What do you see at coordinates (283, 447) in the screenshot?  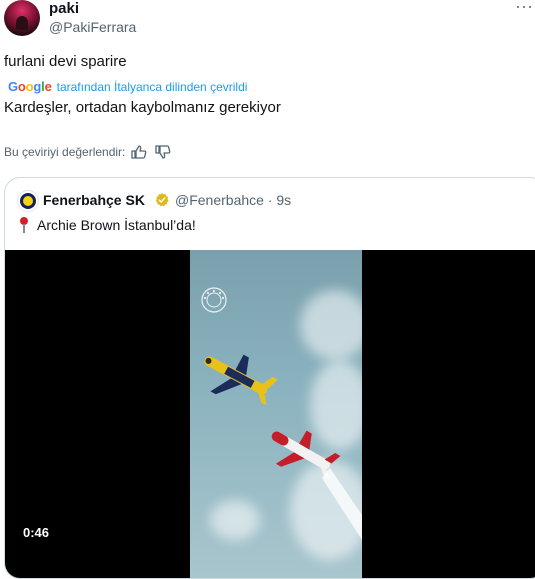 I see `aircraft-image` at bounding box center [283, 447].